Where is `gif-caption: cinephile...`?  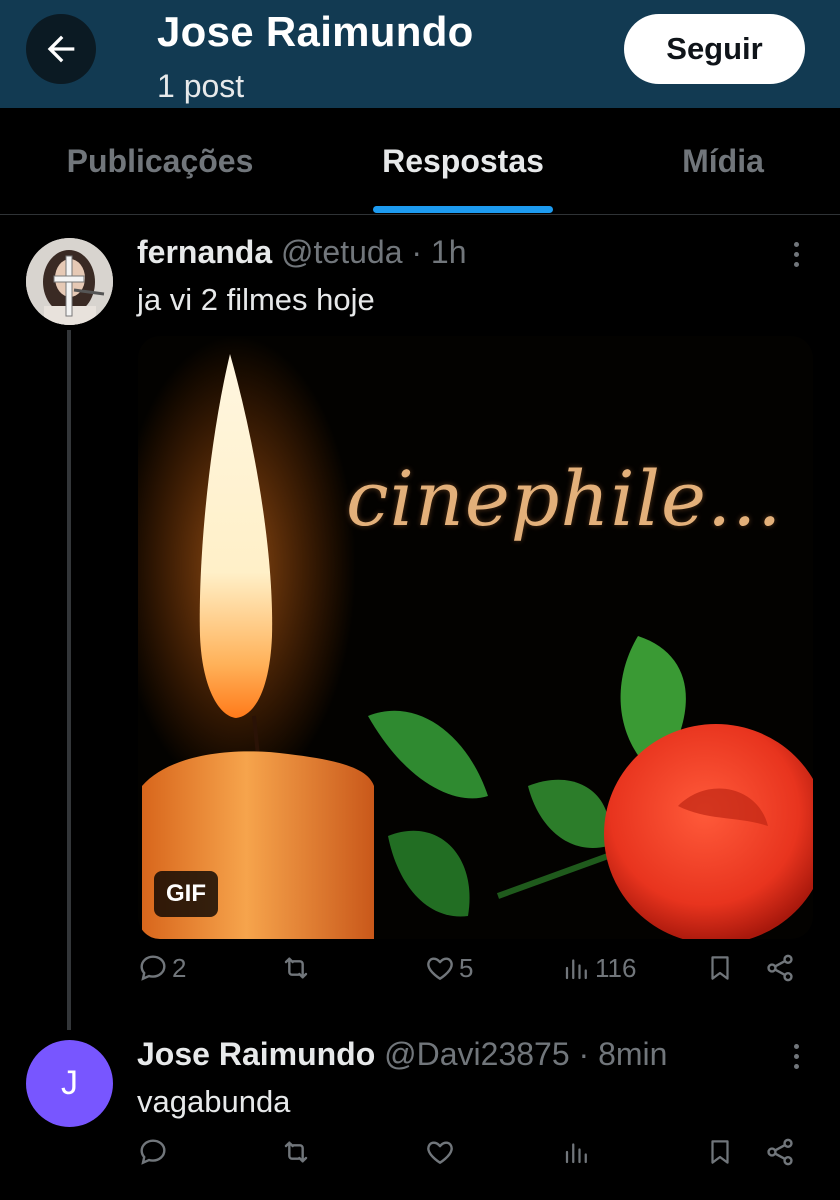 gif-caption: cinephile... is located at coordinates (564, 498).